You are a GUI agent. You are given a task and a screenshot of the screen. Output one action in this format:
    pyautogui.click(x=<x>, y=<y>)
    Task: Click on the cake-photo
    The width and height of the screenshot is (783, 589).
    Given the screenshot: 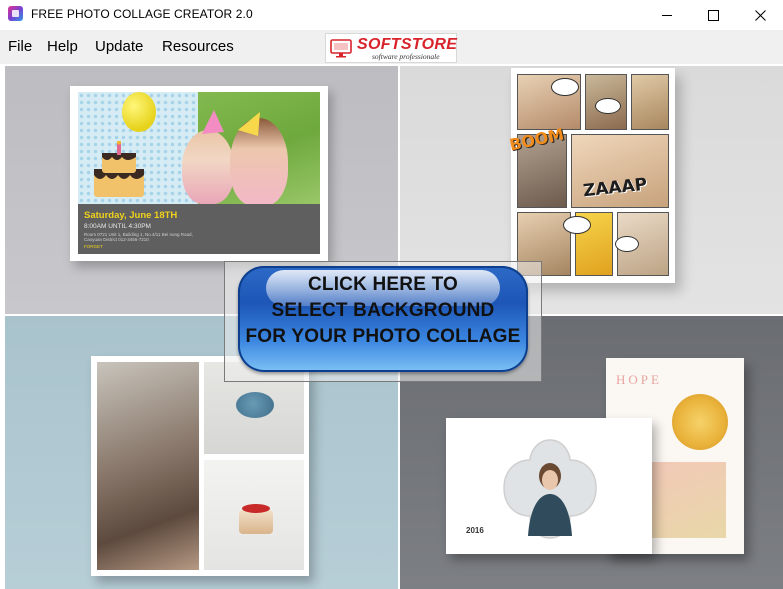 What is the action you would take?
    pyautogui.click(x=254, y=515)
    